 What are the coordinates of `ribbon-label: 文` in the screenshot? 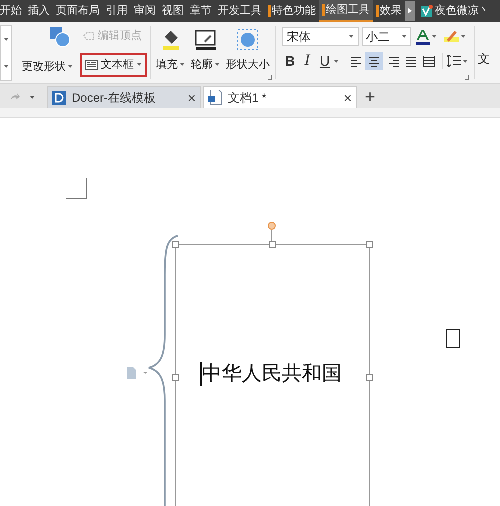 It's located at (484, 59).